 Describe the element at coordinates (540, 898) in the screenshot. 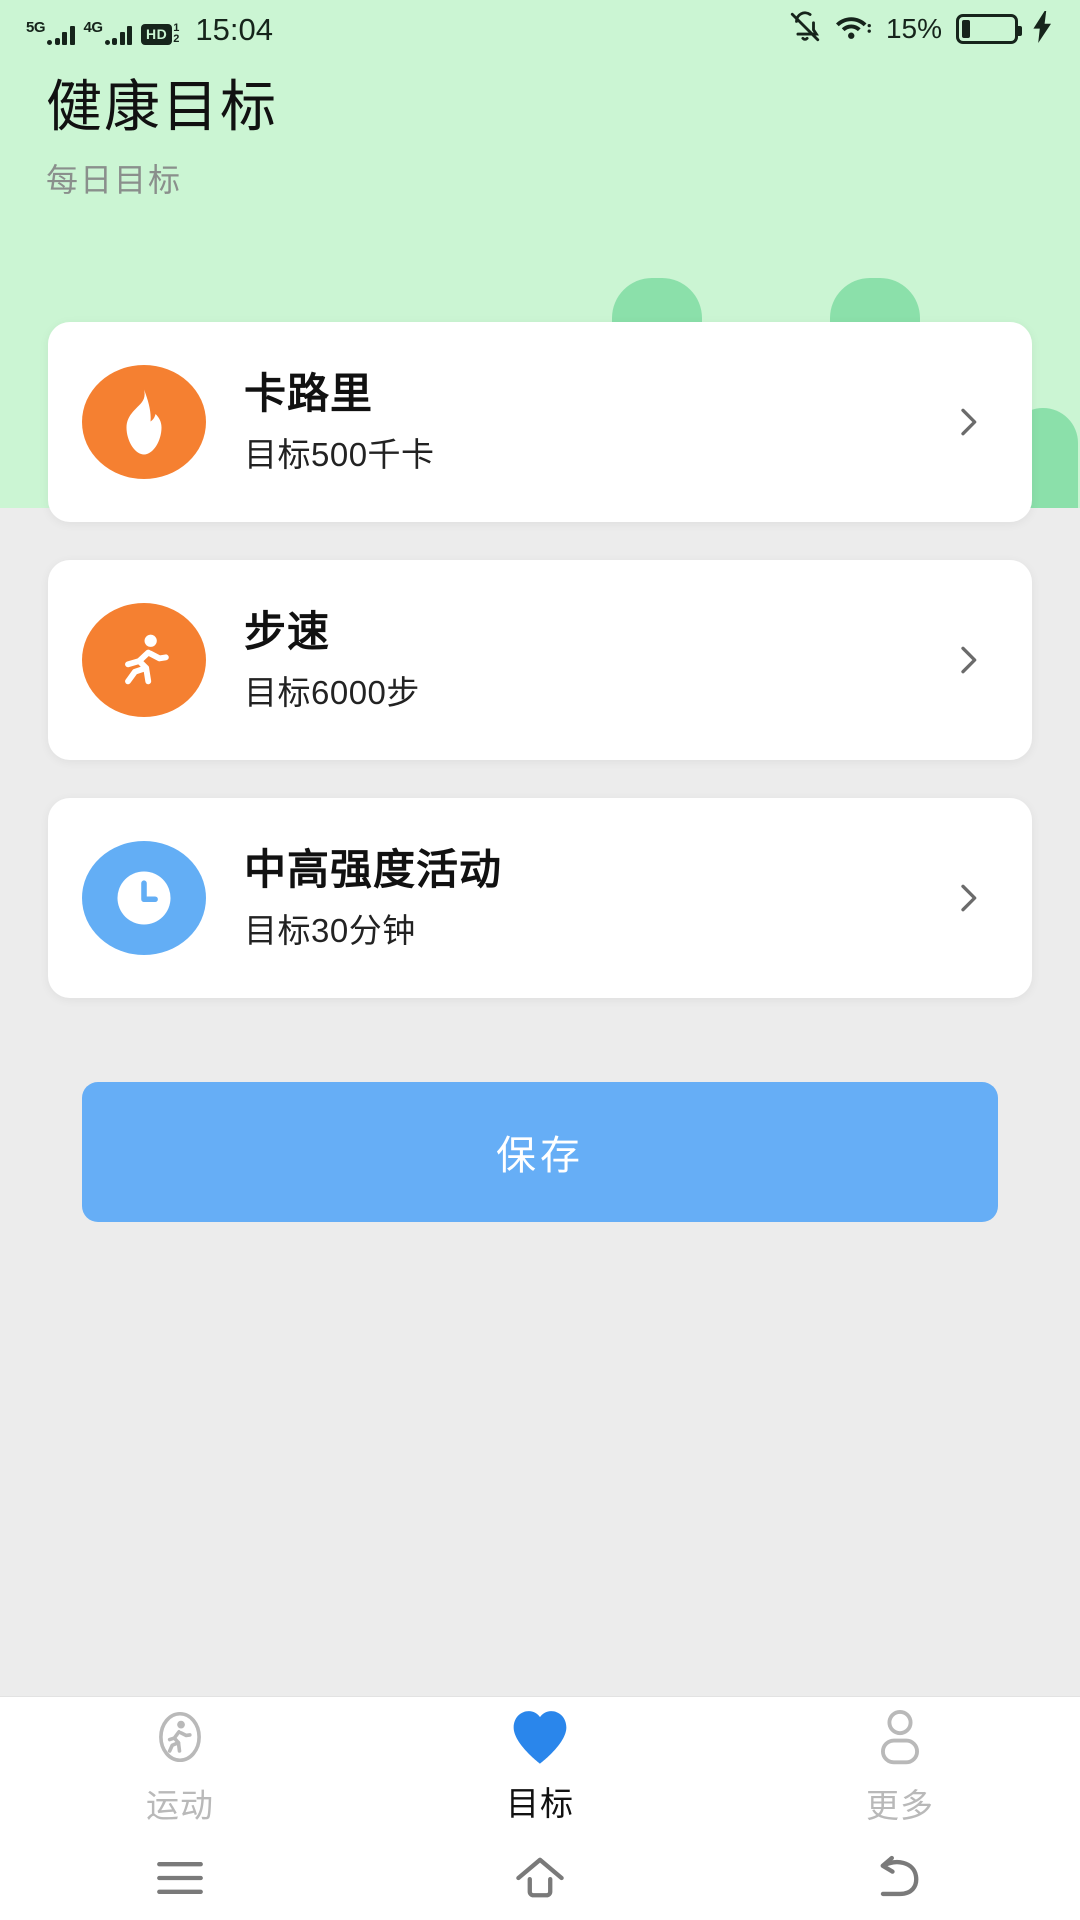

I see `goal-card-activity: 中高强度活动 目标30分钟` at that location.